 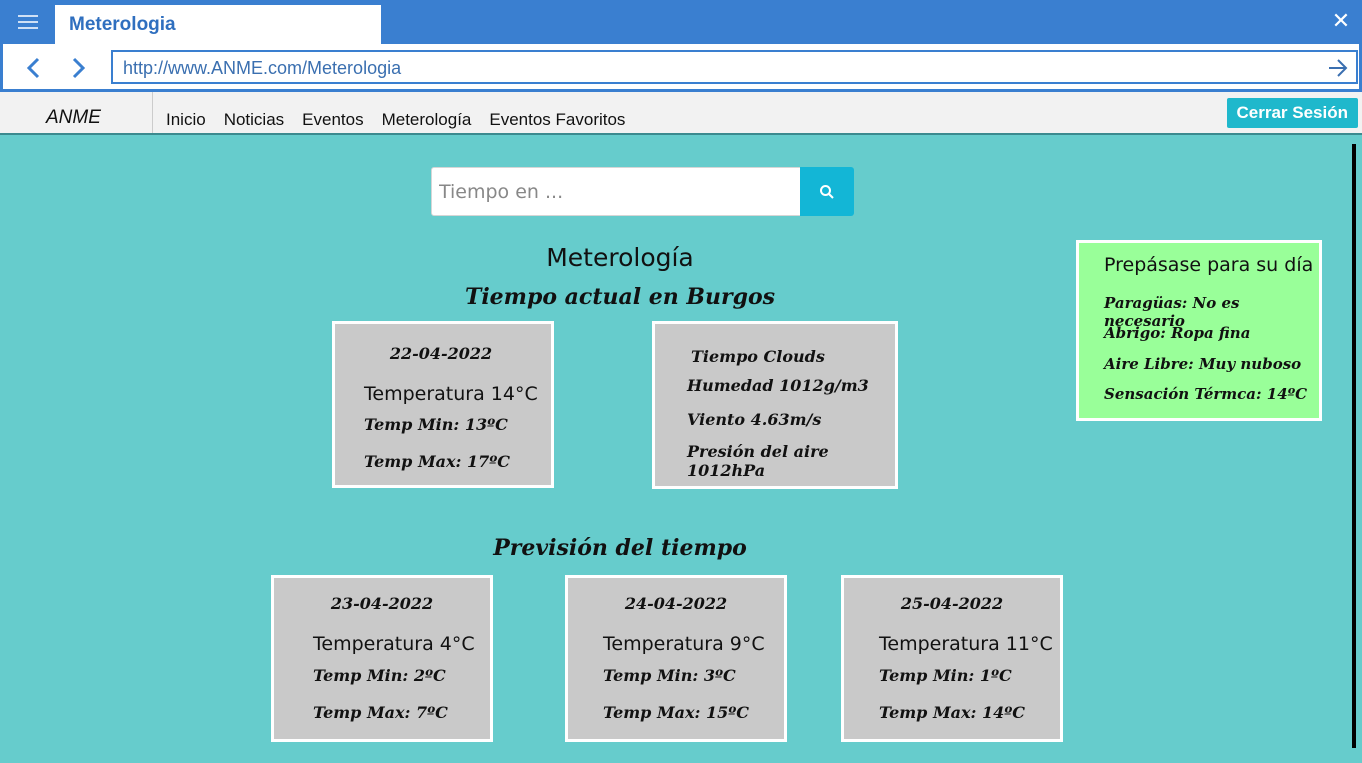 What do you see at coordinates (1206, 394) in the screenshot?
I see `feels-like: Sensación Térmca: 14ºC` at bounding box center [1206, 394].